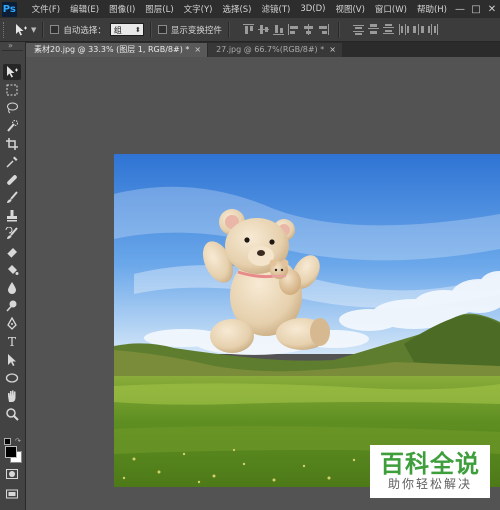  Describe the element at coordinates (278, 29) in the screenshot. I see `align-bottom-edges-icon` at that location.